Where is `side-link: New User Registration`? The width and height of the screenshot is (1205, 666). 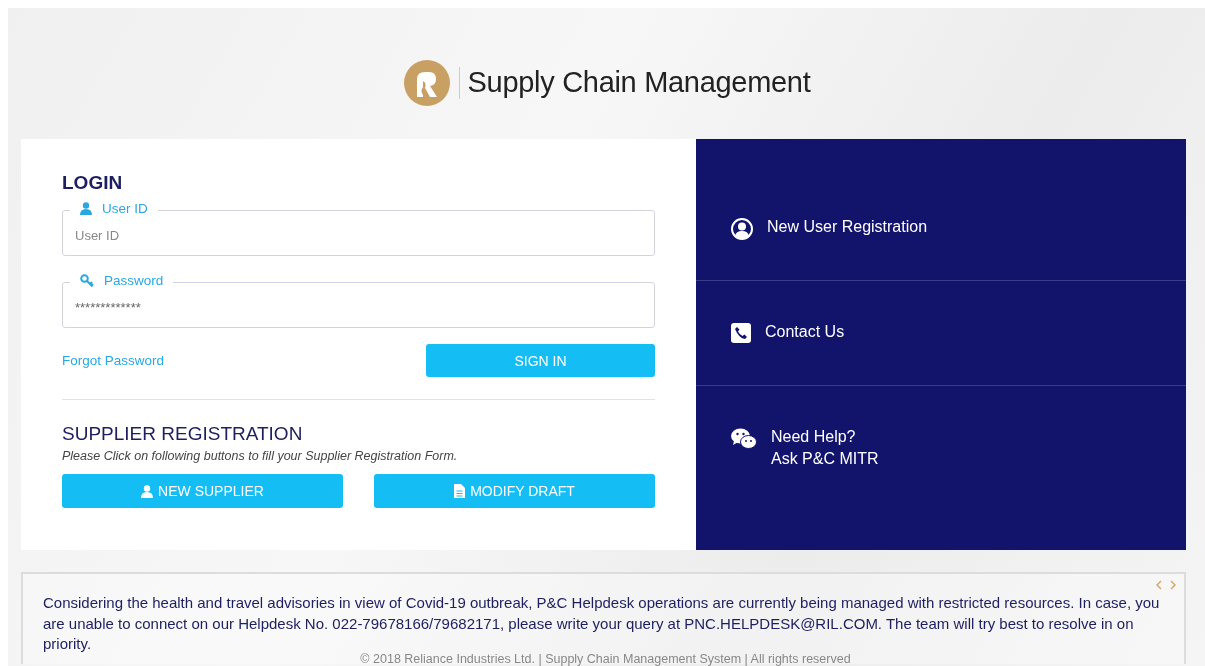
side-link: New User Registration is located at coordinates (847, 227).